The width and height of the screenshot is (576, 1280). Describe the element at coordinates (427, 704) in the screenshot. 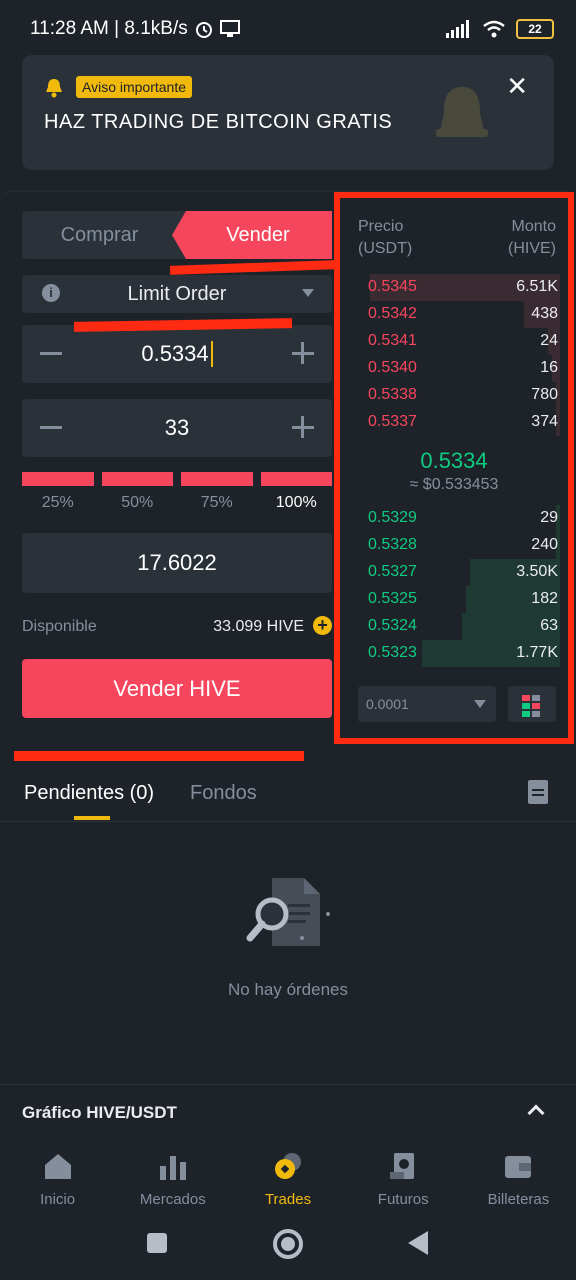

I see `precision-select: 0.0001` at that location.